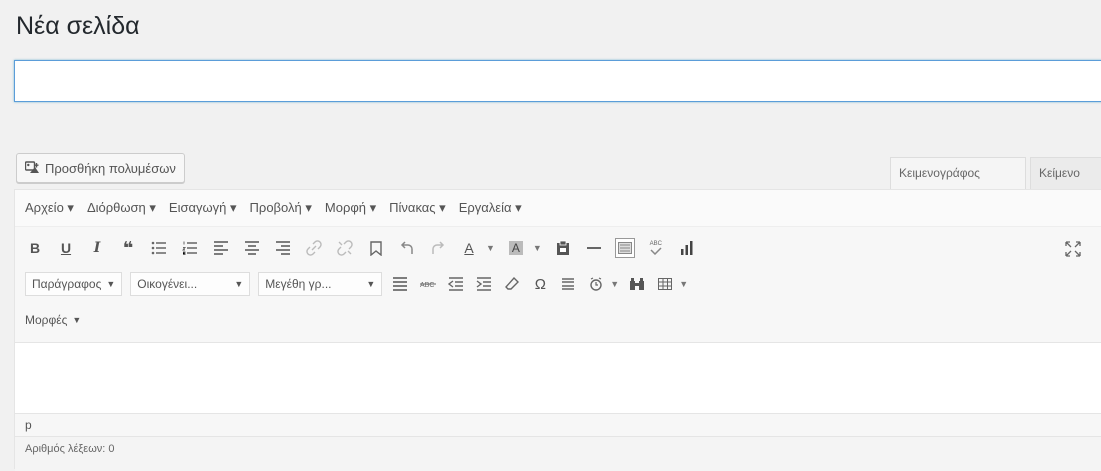 The width and height of the screenshot is (1101, 471). I want to click on font-family-select: Οικογένει... ▼, so click(190, 284).